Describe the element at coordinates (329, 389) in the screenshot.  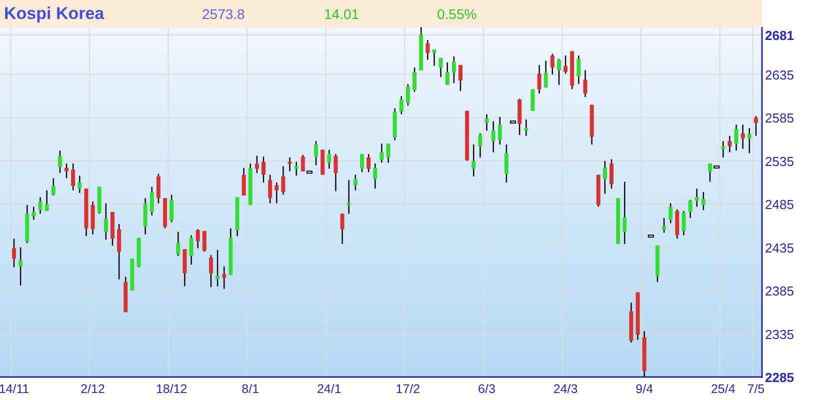
I see `x-axis-label: 24/1` at that location.